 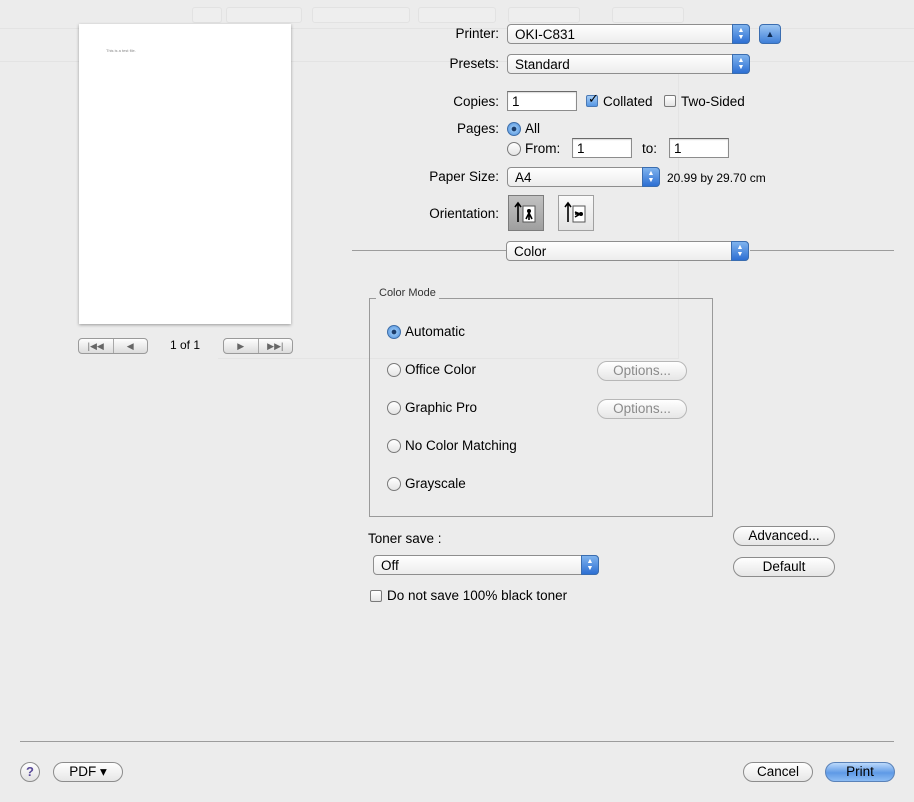 I want to click on panel-divider-left, so click(x=429, y=250).